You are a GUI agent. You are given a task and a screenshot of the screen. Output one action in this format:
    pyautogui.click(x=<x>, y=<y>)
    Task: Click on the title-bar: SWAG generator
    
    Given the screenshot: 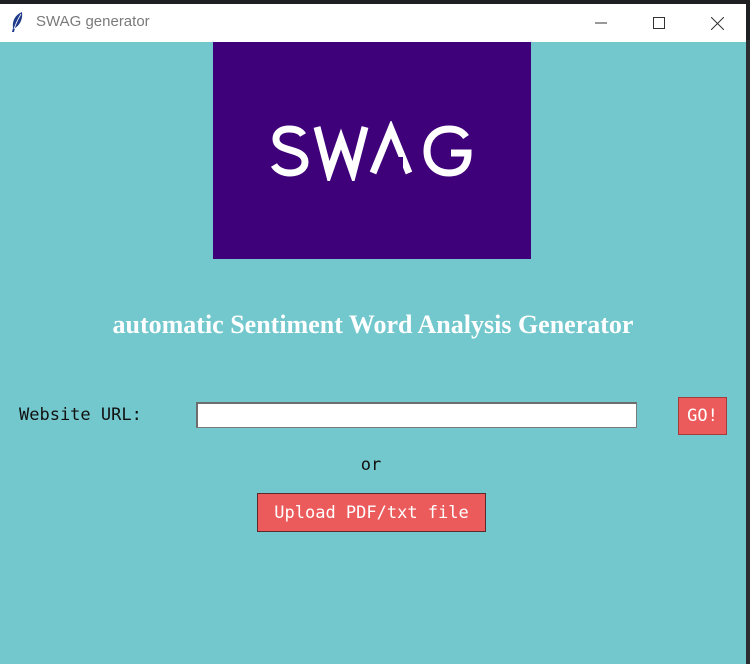 What is the action you would take?
    pyautogui.click(x=373, y=23)
    